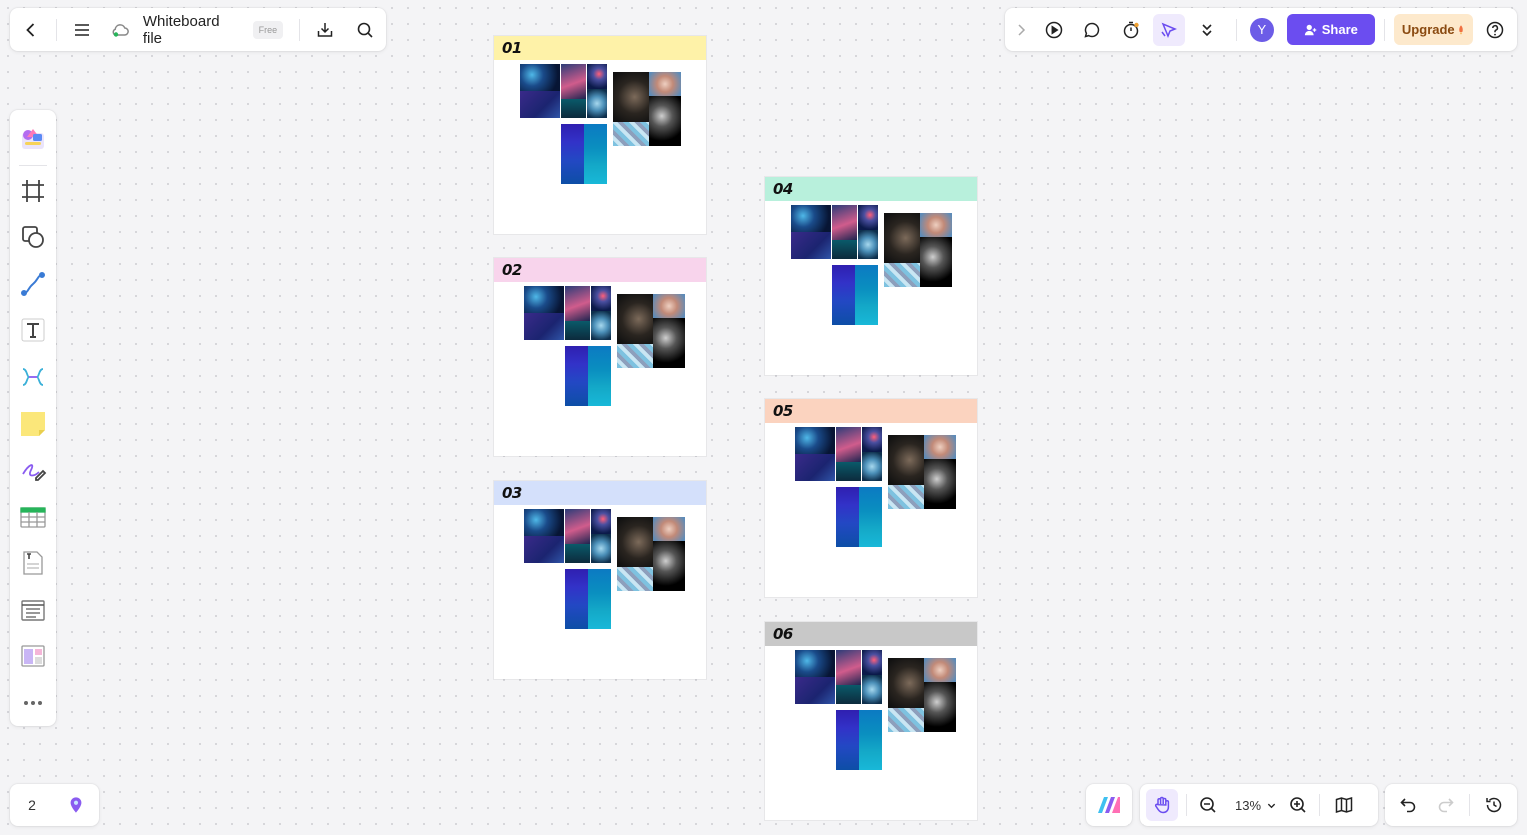 This screenshot has height=835, width=1527. I want to click on search-icon, so click(365, 30).